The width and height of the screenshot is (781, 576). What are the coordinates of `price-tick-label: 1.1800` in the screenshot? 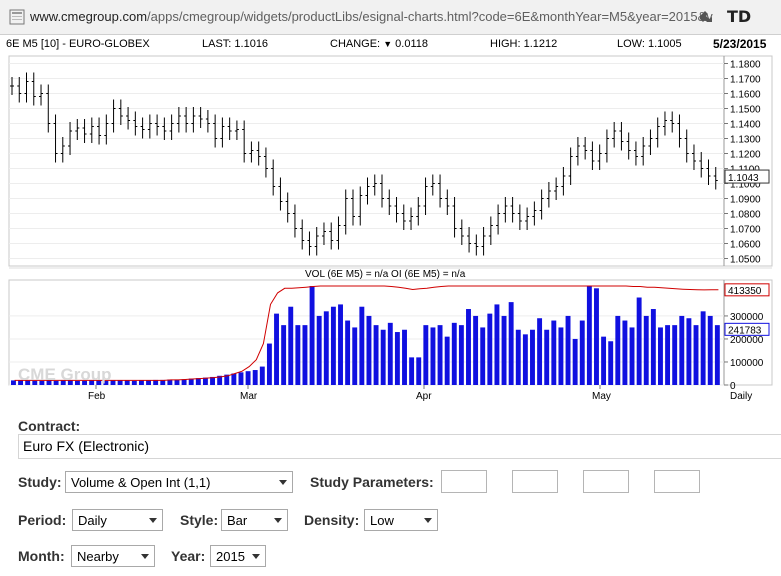 It's located at (745, 65).